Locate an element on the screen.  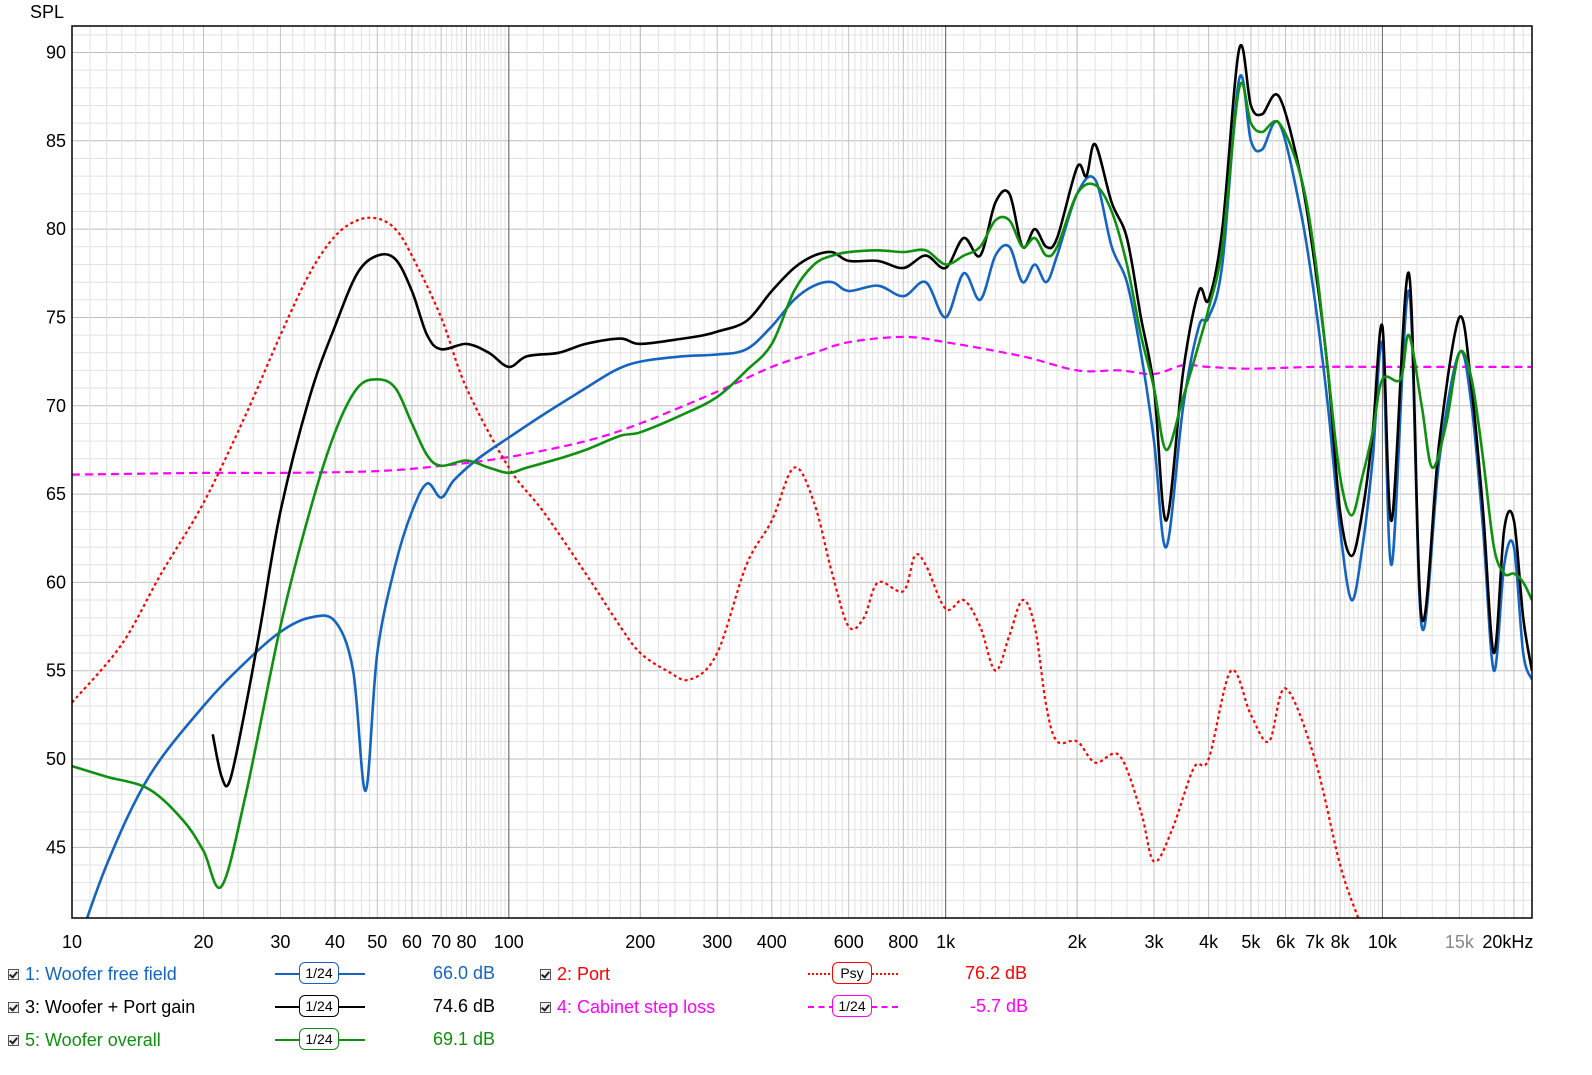
x-tick-label: 4k is located at coordinates (1209, 942).